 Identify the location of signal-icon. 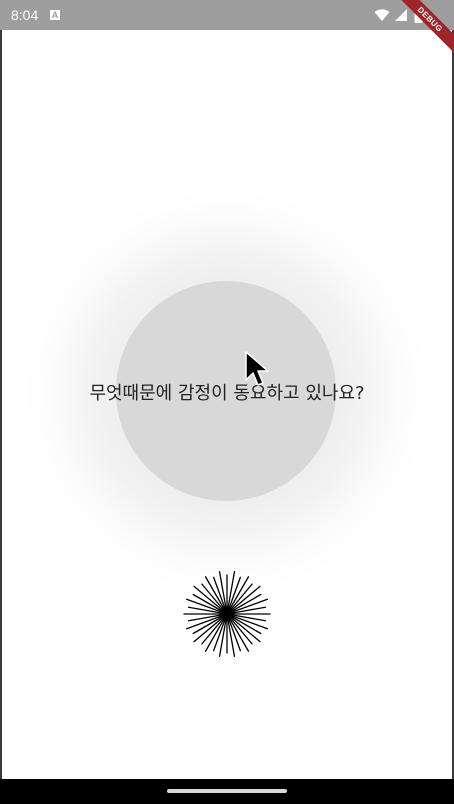
(401, 15).